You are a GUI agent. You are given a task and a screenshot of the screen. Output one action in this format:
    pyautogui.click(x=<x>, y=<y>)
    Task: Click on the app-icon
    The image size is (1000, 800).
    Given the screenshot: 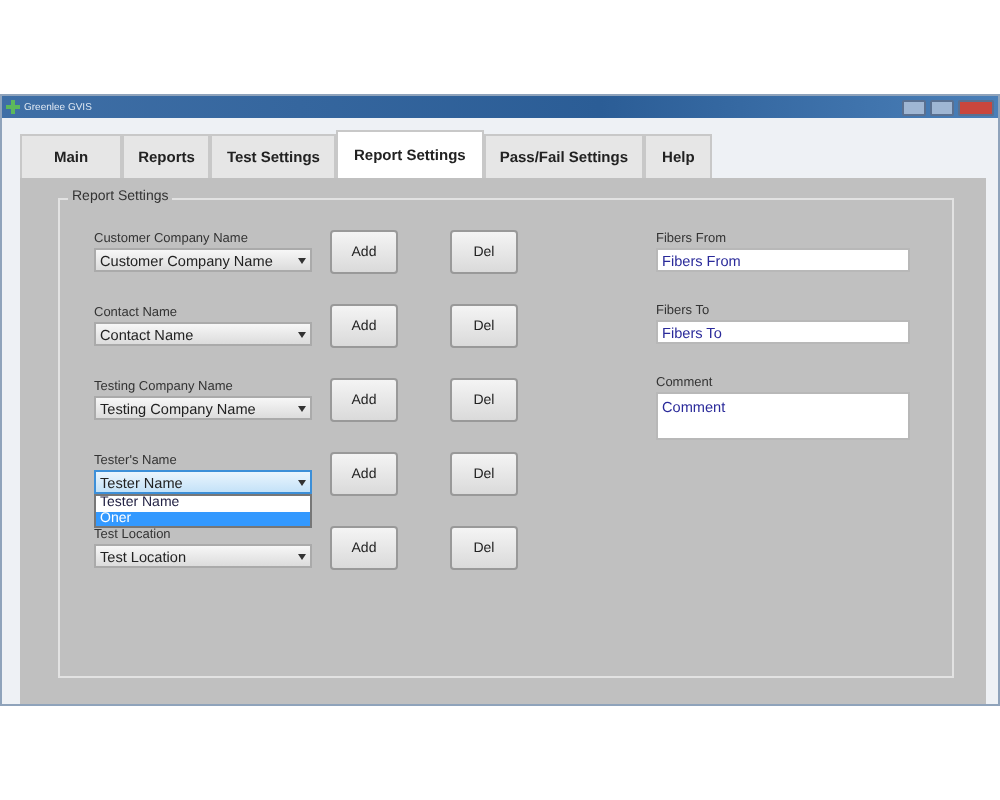 What is the action you would take?
    pyautogui.click(x=13, y=107)
    